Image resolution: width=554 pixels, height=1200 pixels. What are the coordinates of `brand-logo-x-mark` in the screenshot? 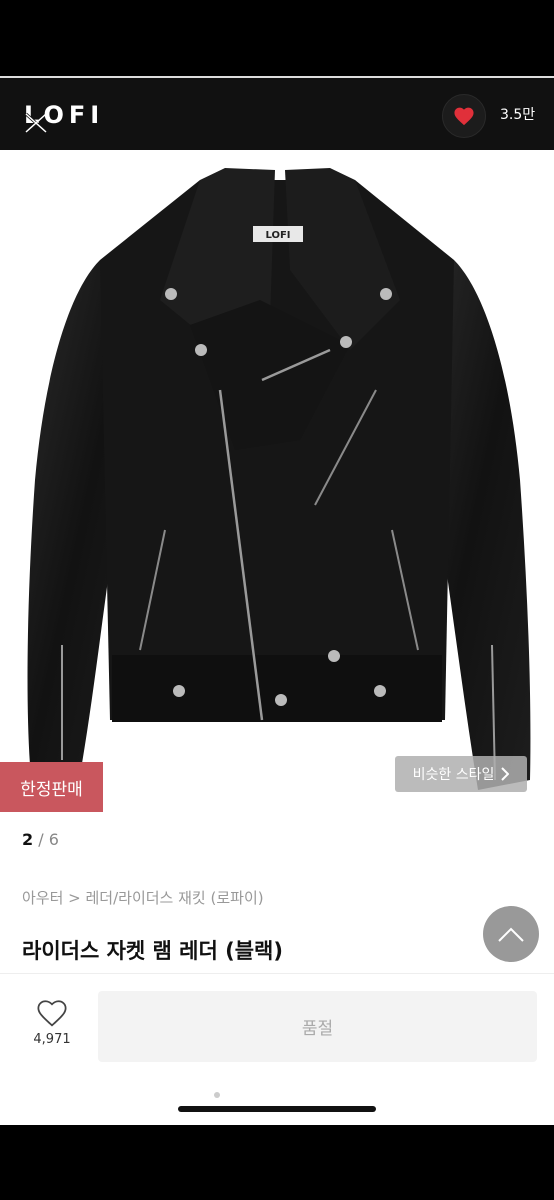 It's located at (36, 123).